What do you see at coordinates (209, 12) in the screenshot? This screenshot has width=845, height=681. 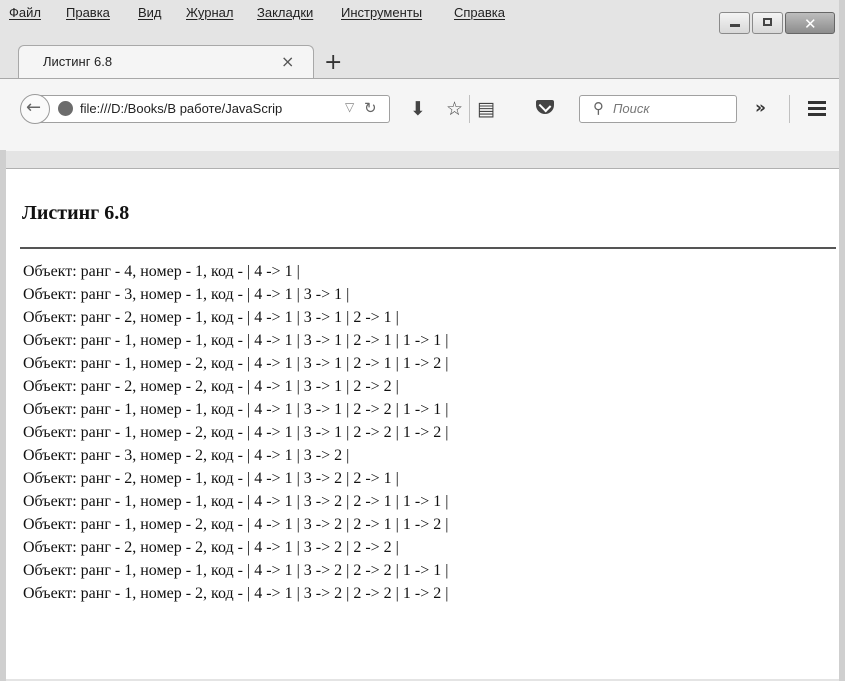 I see `menu-history: Журнал` at bounding box center [209, 12].